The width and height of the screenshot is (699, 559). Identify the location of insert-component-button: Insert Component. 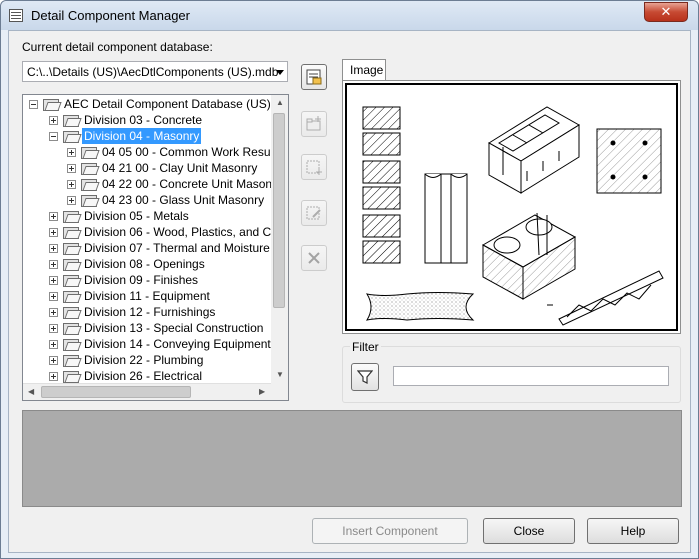
(390, 531).